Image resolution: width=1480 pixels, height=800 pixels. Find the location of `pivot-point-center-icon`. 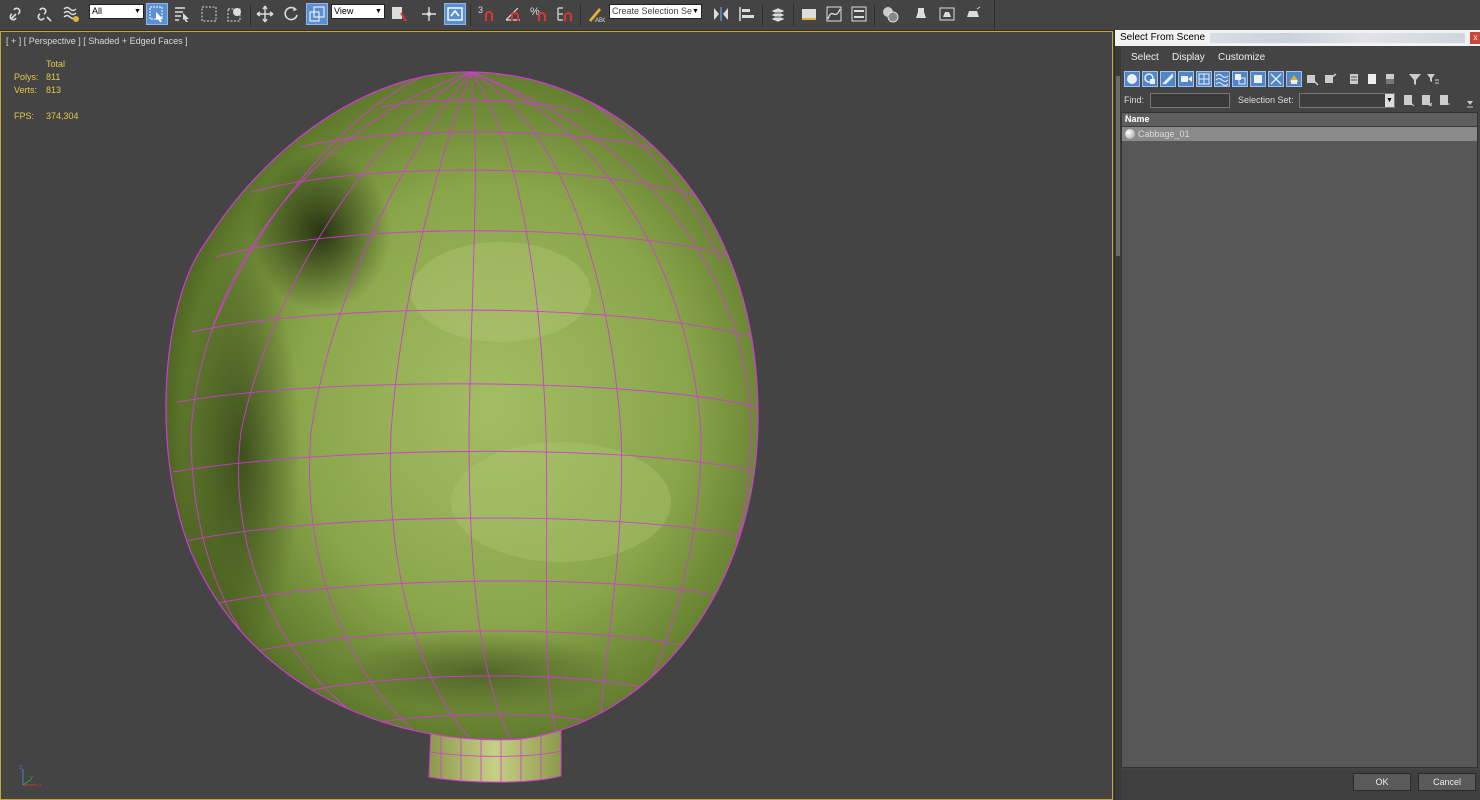

pivot-point-center-icon is located at coordinates (399, 14).